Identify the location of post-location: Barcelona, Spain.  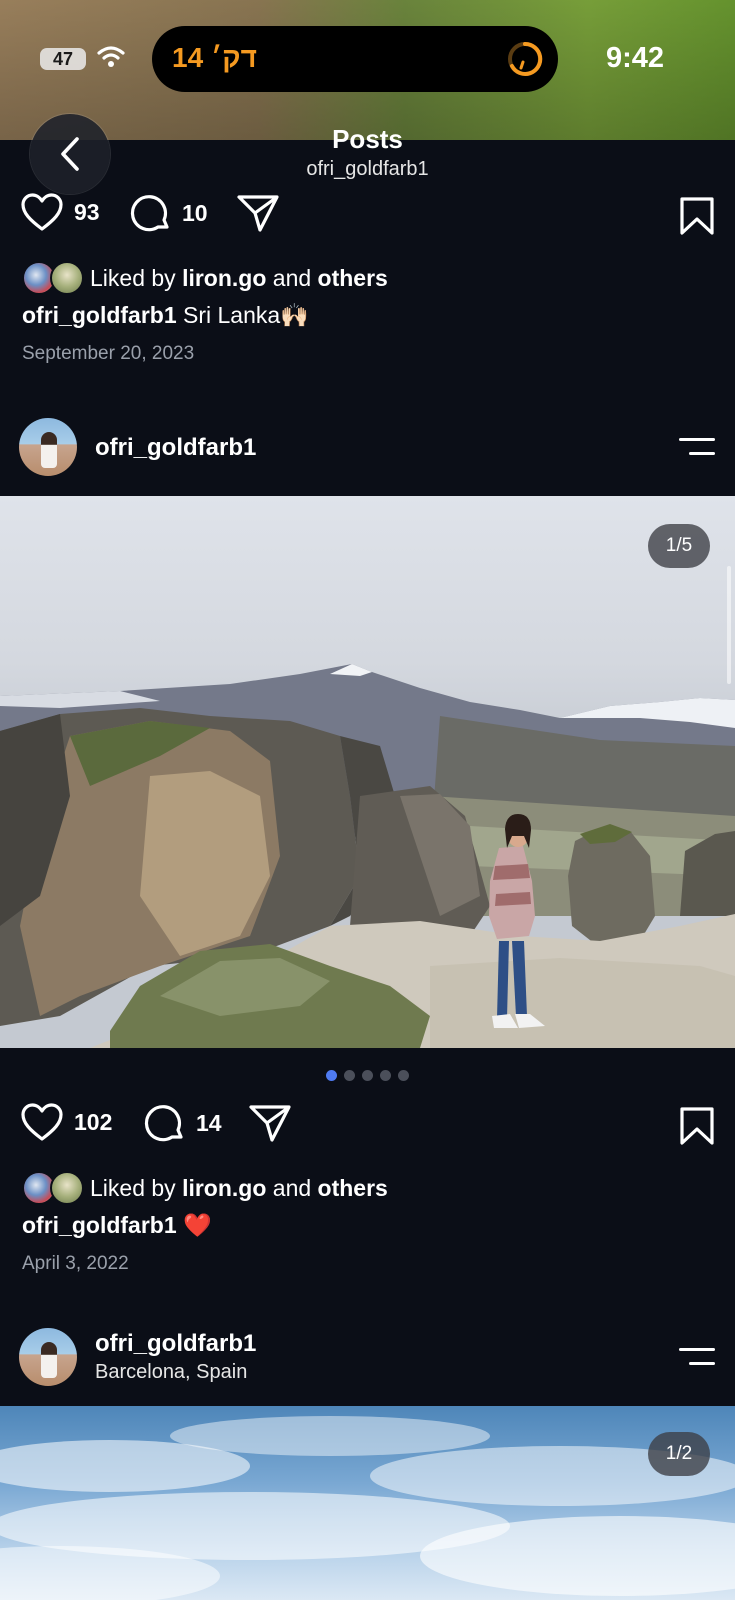
(171, 1372).